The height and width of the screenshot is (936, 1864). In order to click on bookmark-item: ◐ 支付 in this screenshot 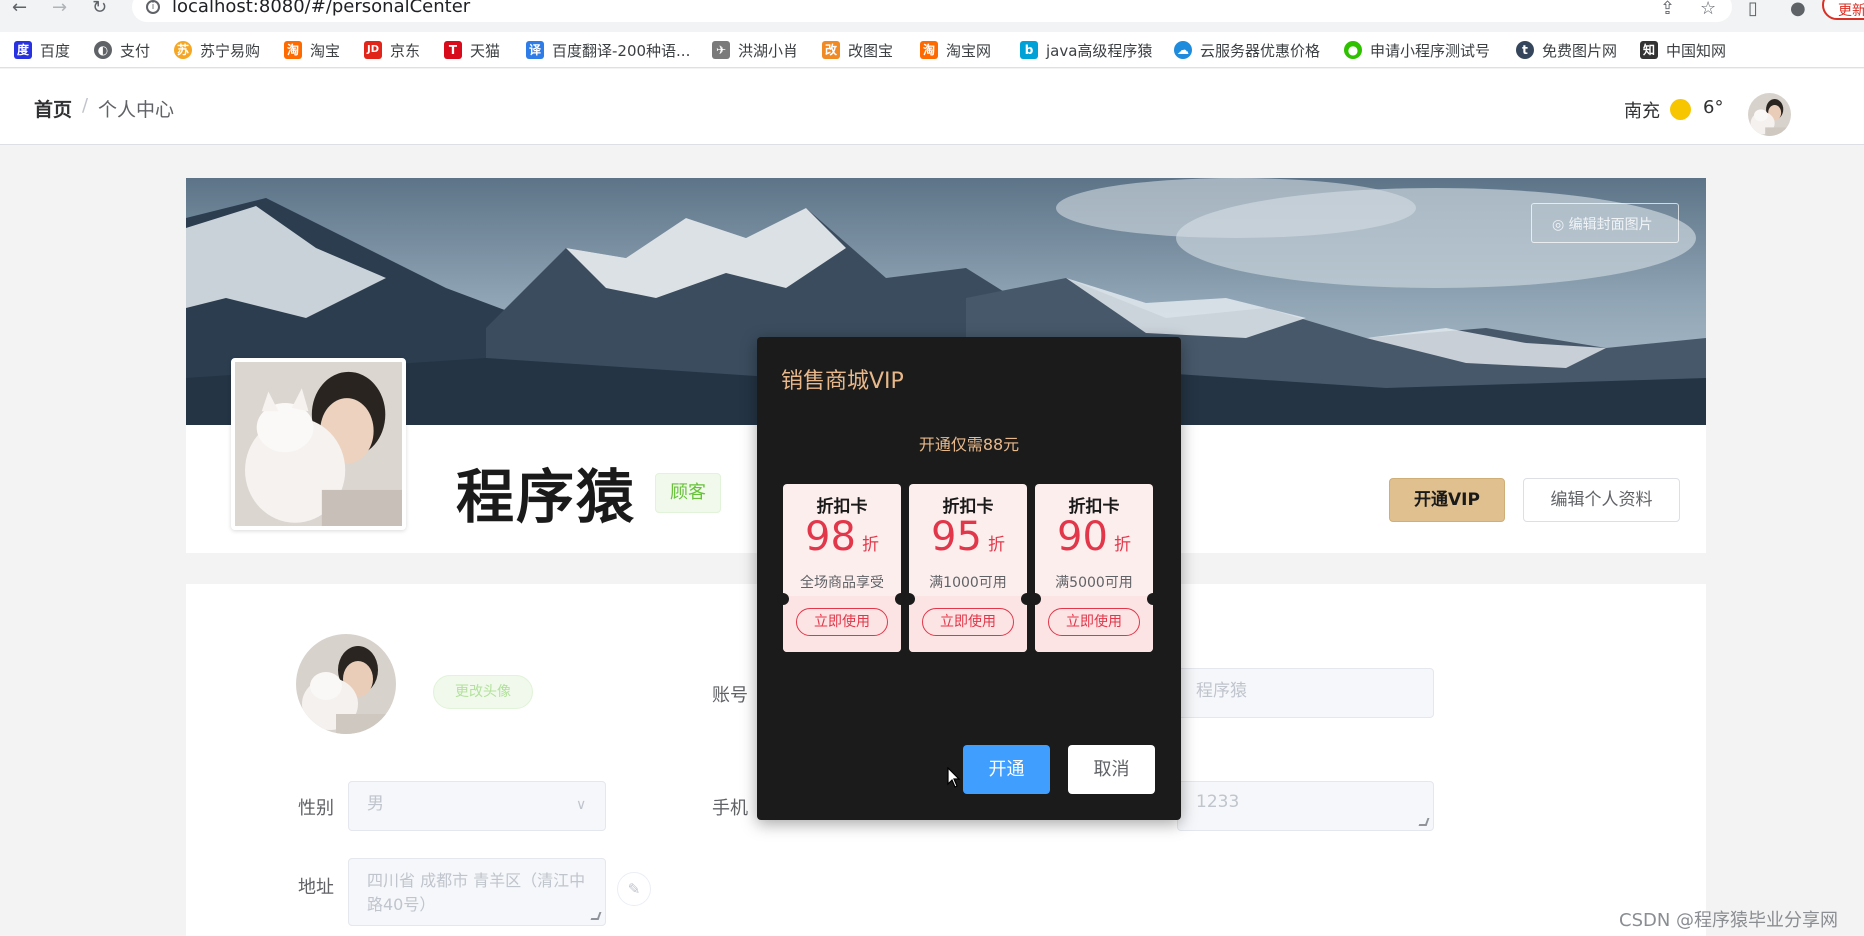, I will do `click(122, 50)`.